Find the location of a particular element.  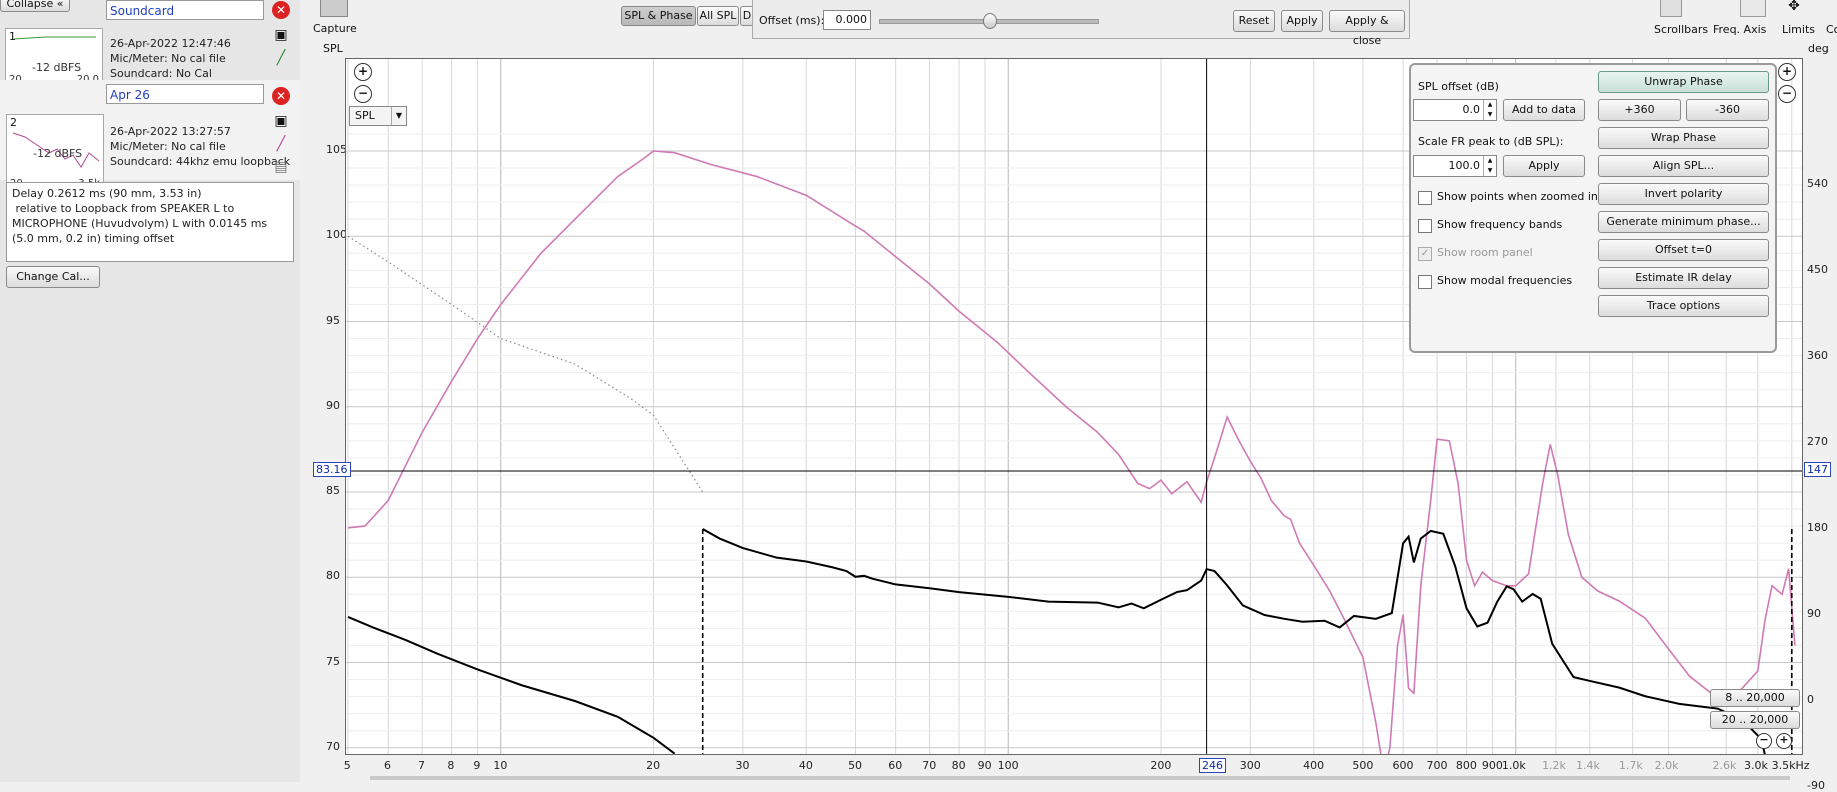

x-tick: 800 is located at coordinates (1466, 765).